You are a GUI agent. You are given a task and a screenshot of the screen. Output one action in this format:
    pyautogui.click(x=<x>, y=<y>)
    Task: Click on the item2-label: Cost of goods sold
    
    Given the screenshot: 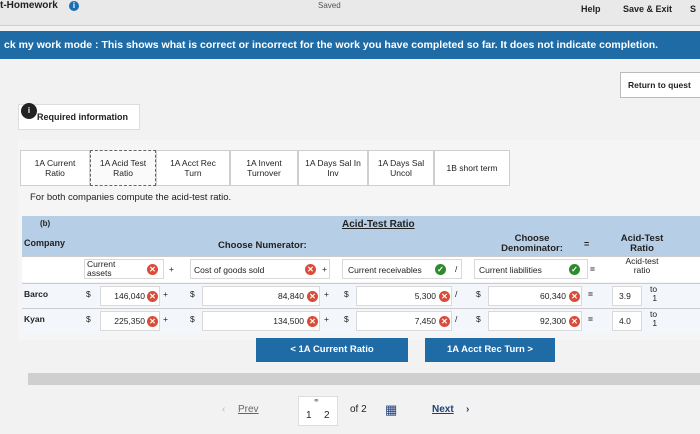 What is the action you would take?
    pyautogui.click(x=229, y=270)
    